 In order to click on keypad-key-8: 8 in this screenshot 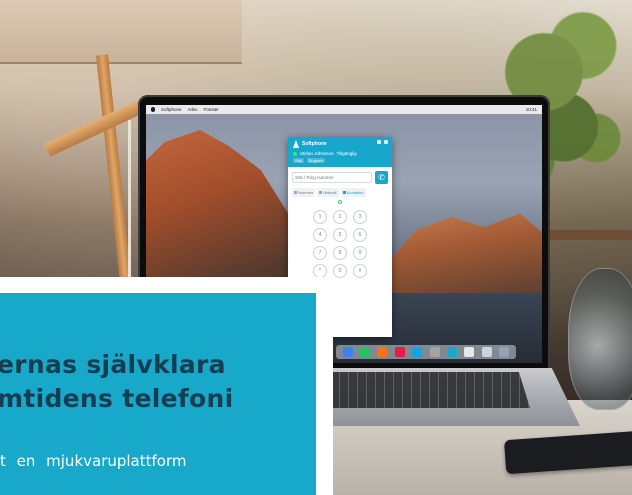, I will do `click(340, 253)`.